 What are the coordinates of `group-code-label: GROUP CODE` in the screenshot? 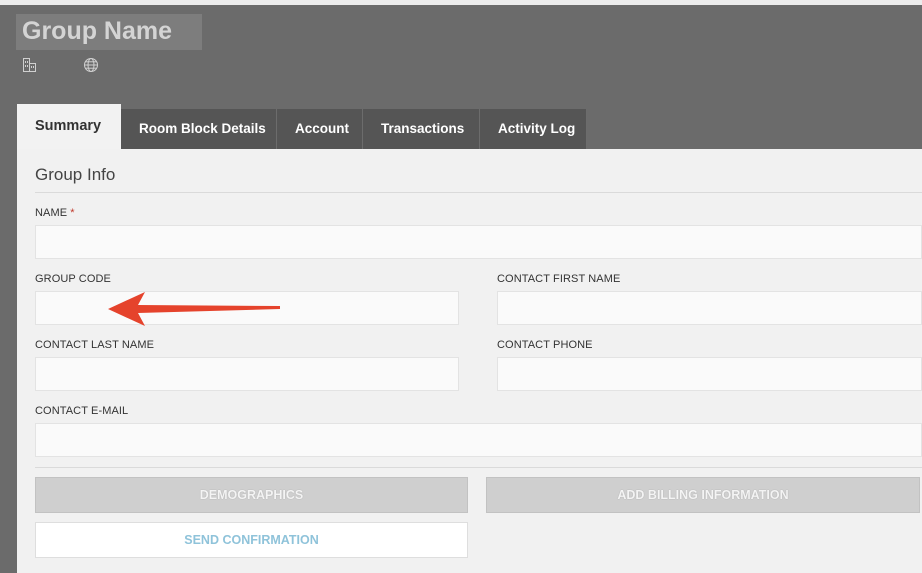 It's located at (73, 279).